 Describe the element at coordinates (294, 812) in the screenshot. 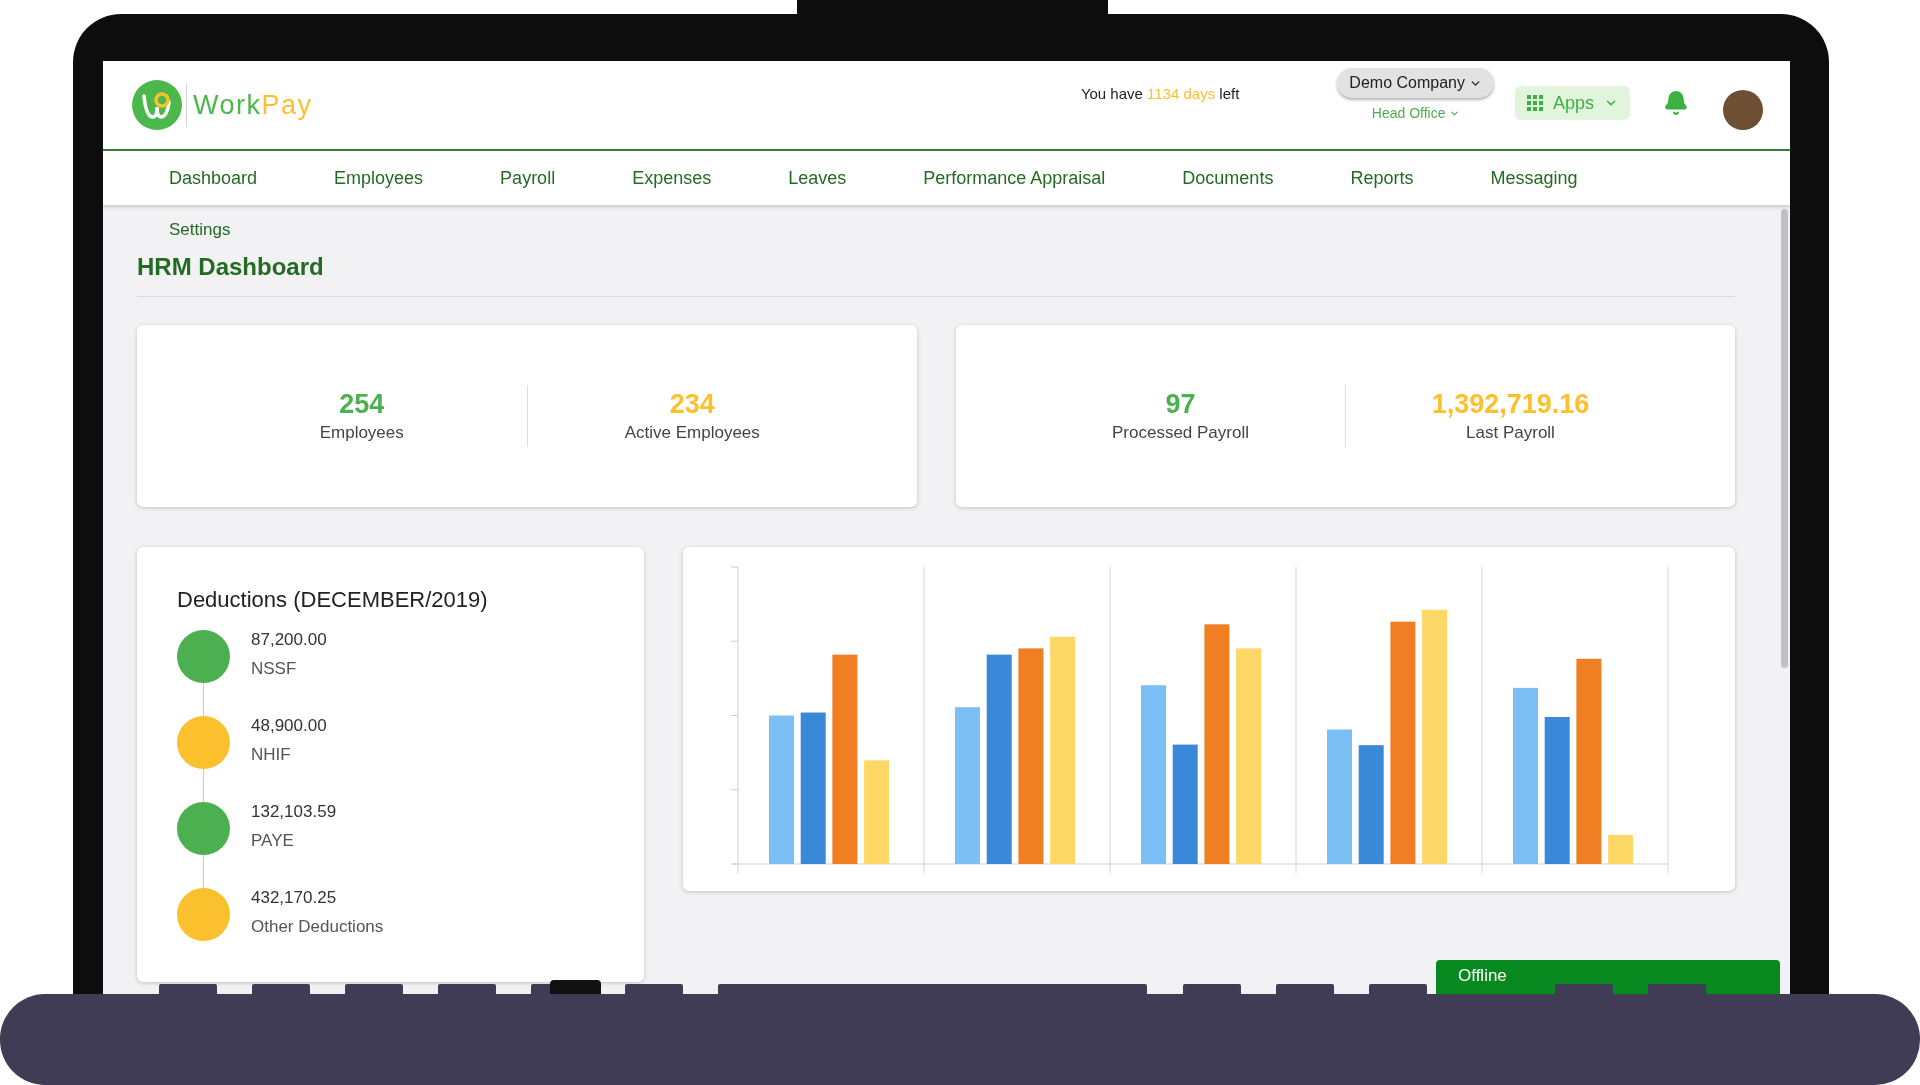

I see `deduction-amount: 132,103.59` at that location.